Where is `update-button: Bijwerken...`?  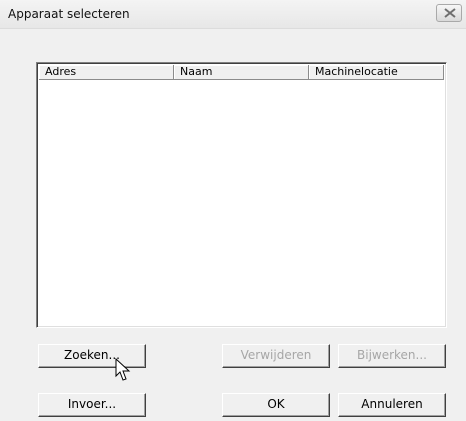 update-button: Bijwerken... is located at coordinates (392, 356).